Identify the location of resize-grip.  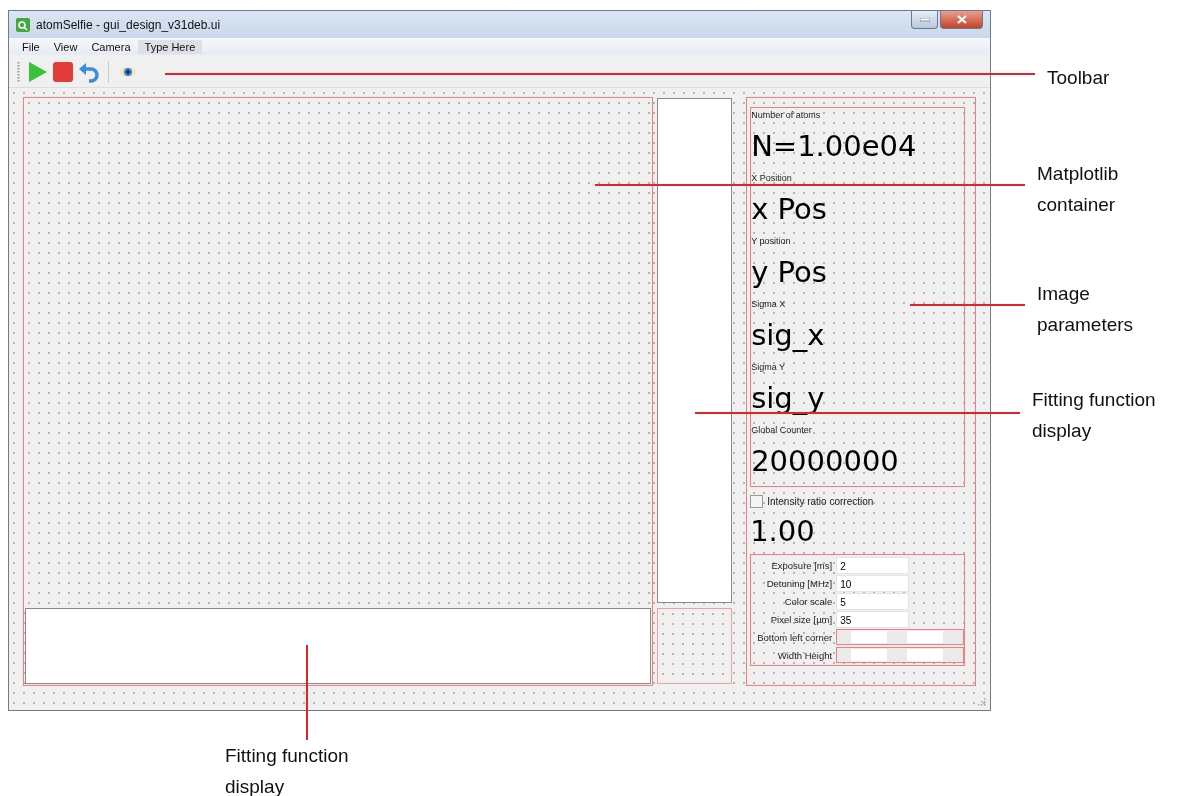
(982, 702).